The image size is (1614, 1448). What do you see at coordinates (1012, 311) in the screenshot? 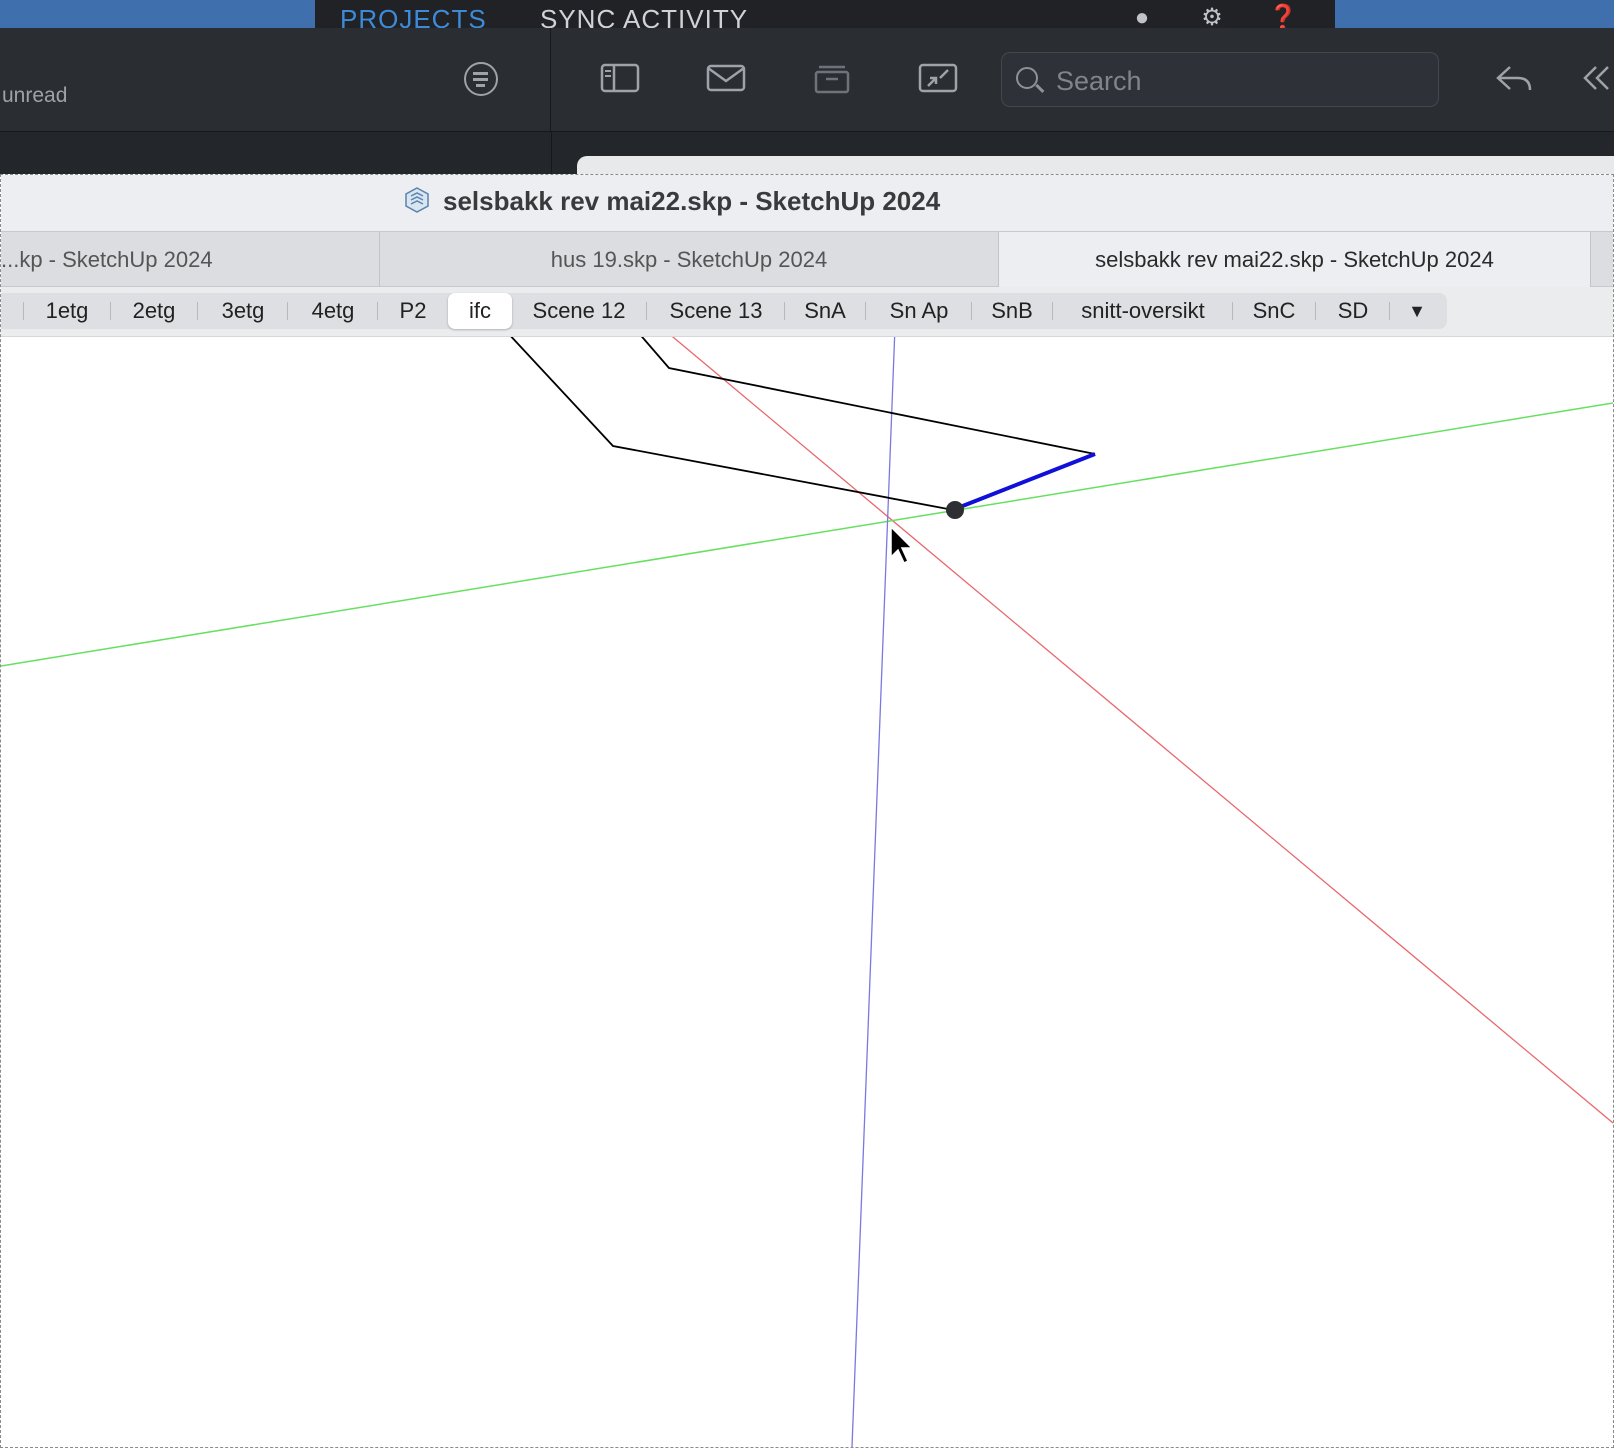
I see `scene-tab-snb: SnB` at bounding box center [1012, 311].